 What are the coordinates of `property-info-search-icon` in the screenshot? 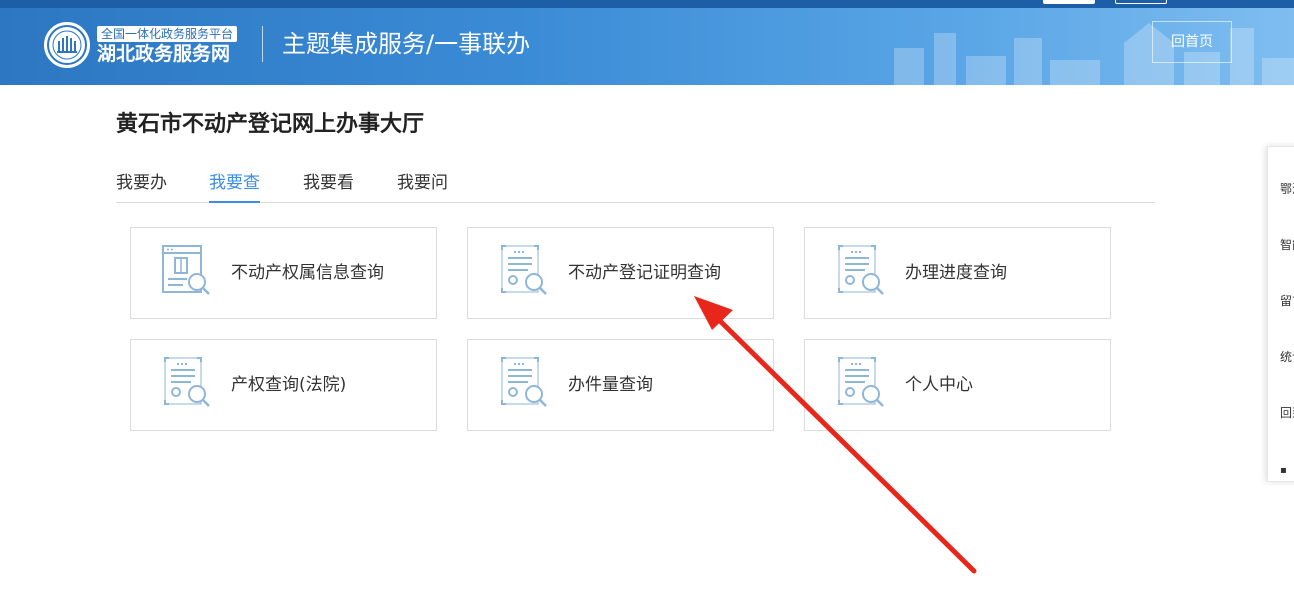 It's located at (186, 270).